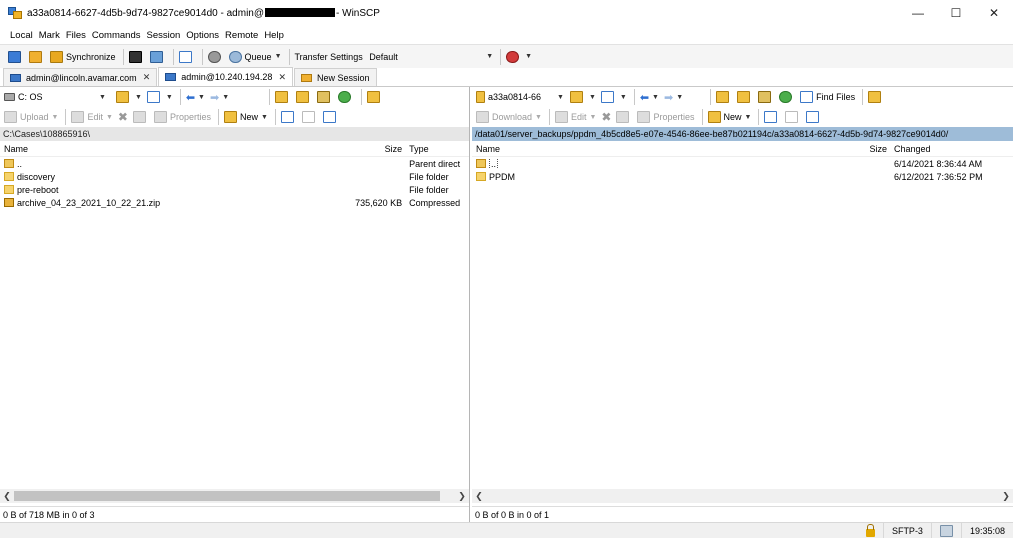  Describe the element at coordinates (83, 56) in the screenshot. I see `synchronize-button: Synchronize` at that location.